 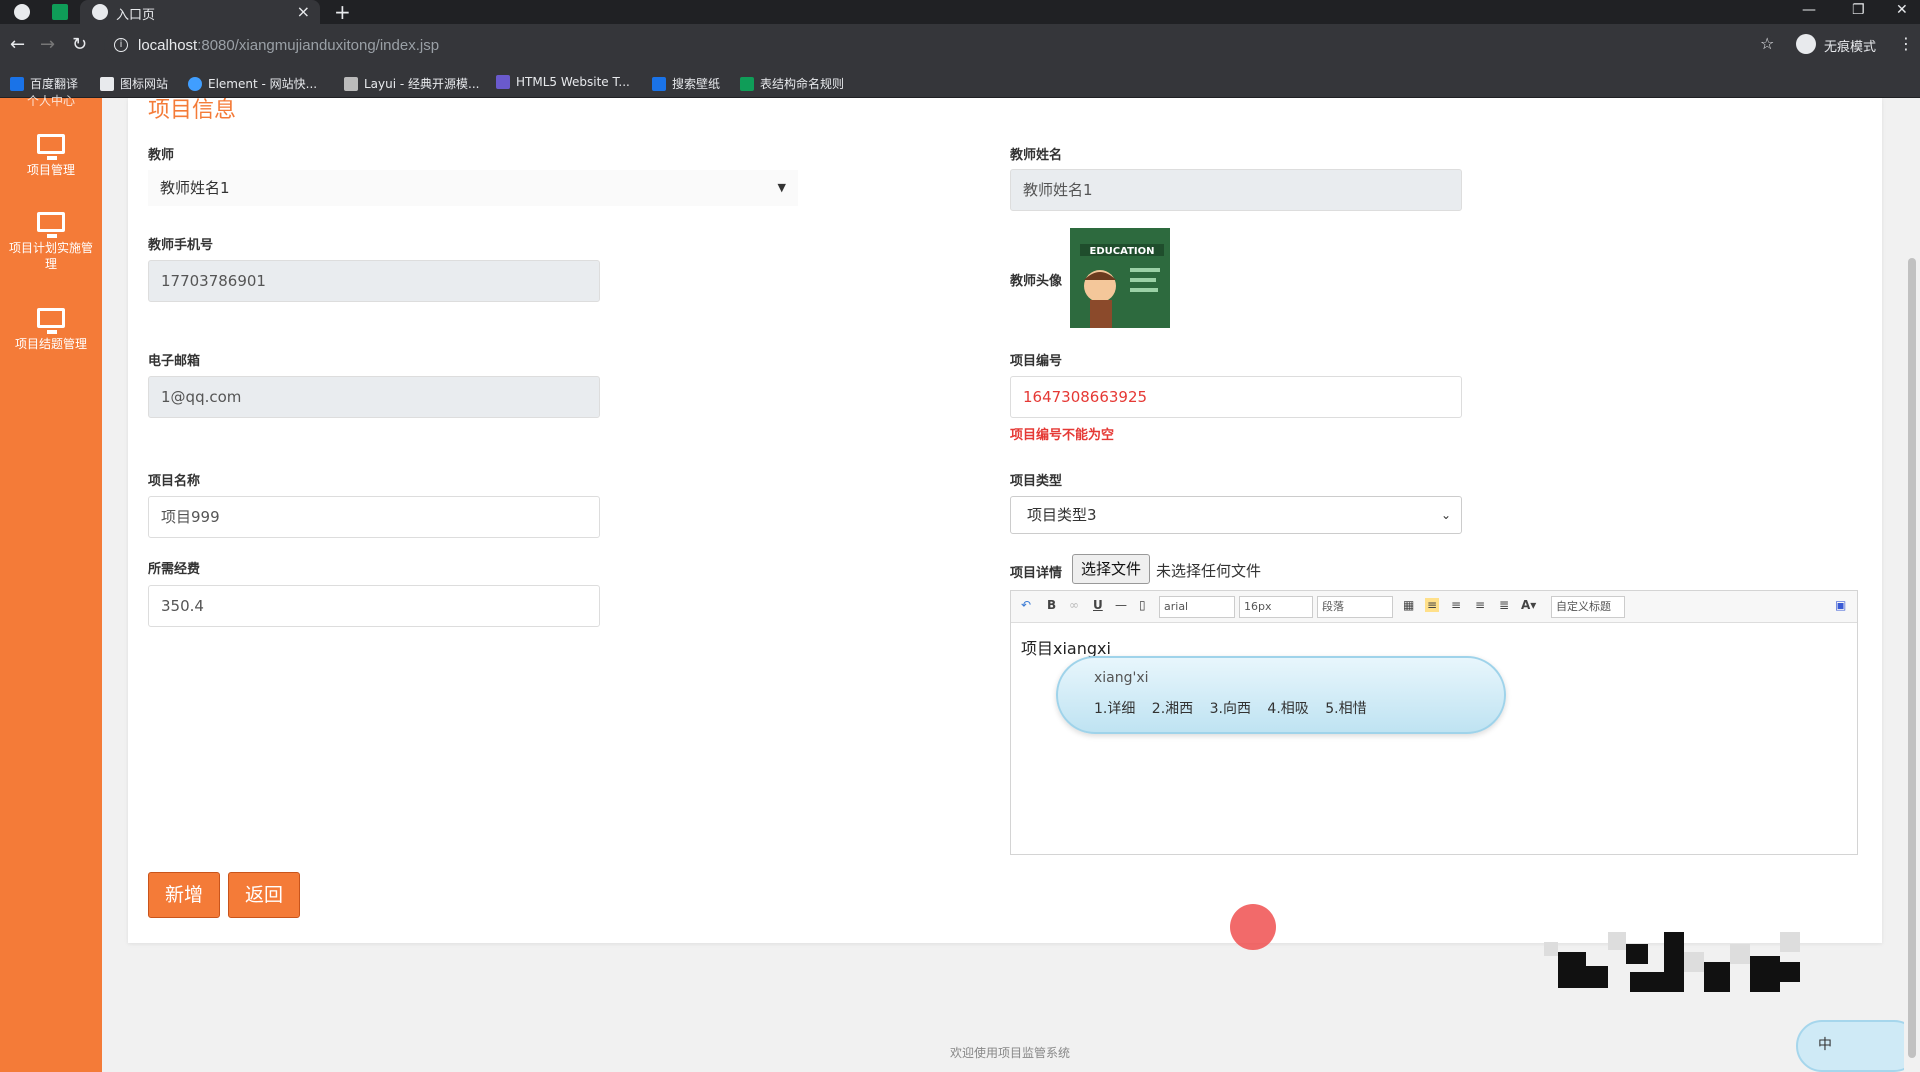 What do you see at coordinates (1098, 605) in the screenshot?
I see `underline-icon: U` at bounding box center [1098, 605].